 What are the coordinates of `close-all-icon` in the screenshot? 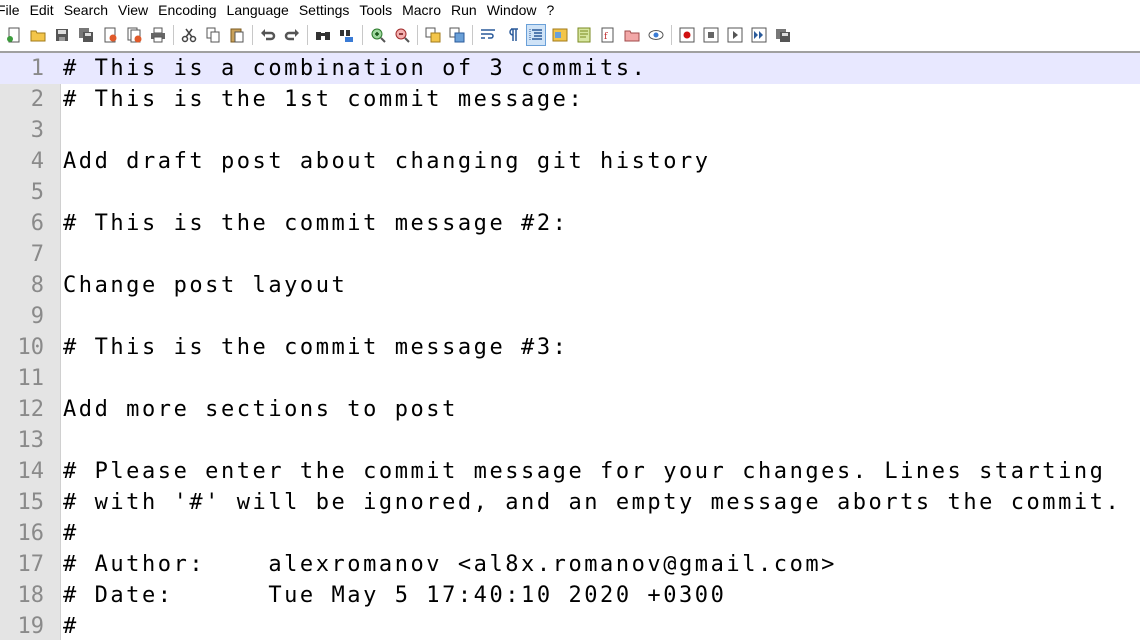 It's located at (134, 35).